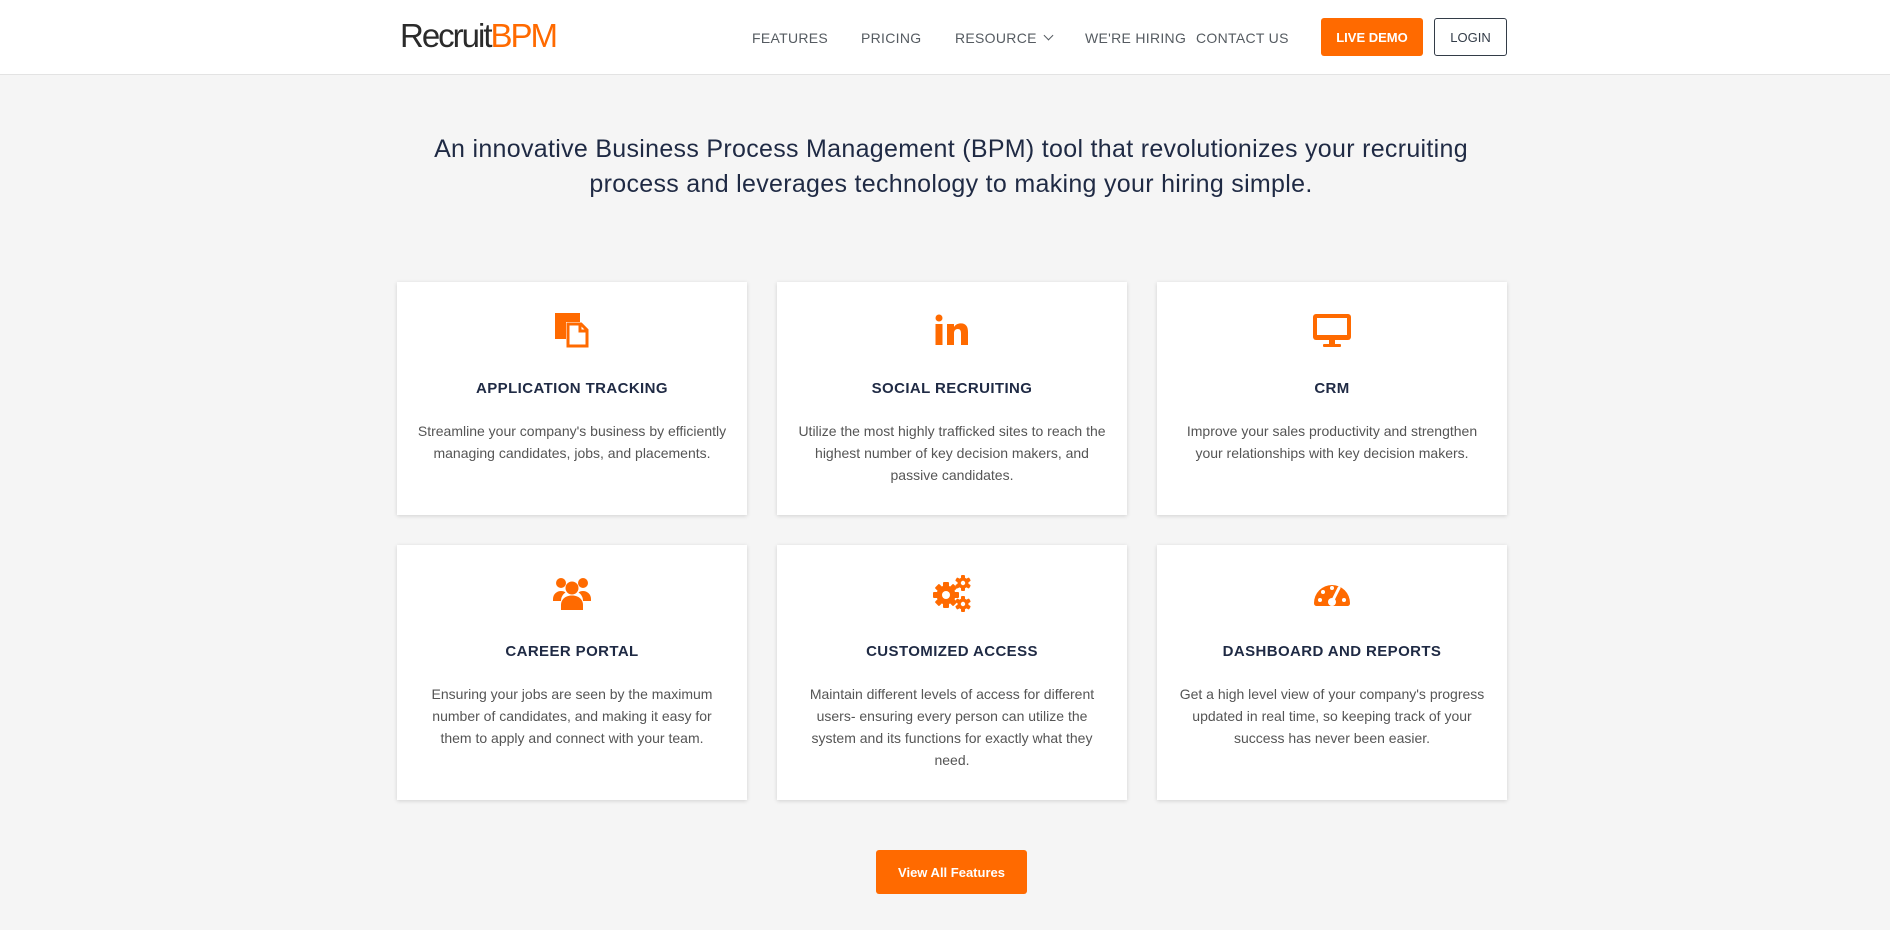  What do you see at coordinates (572, 388) in the screenshot?
I see `feature-title: APPLICATION TRACKING` at bounding box center [572, 388].